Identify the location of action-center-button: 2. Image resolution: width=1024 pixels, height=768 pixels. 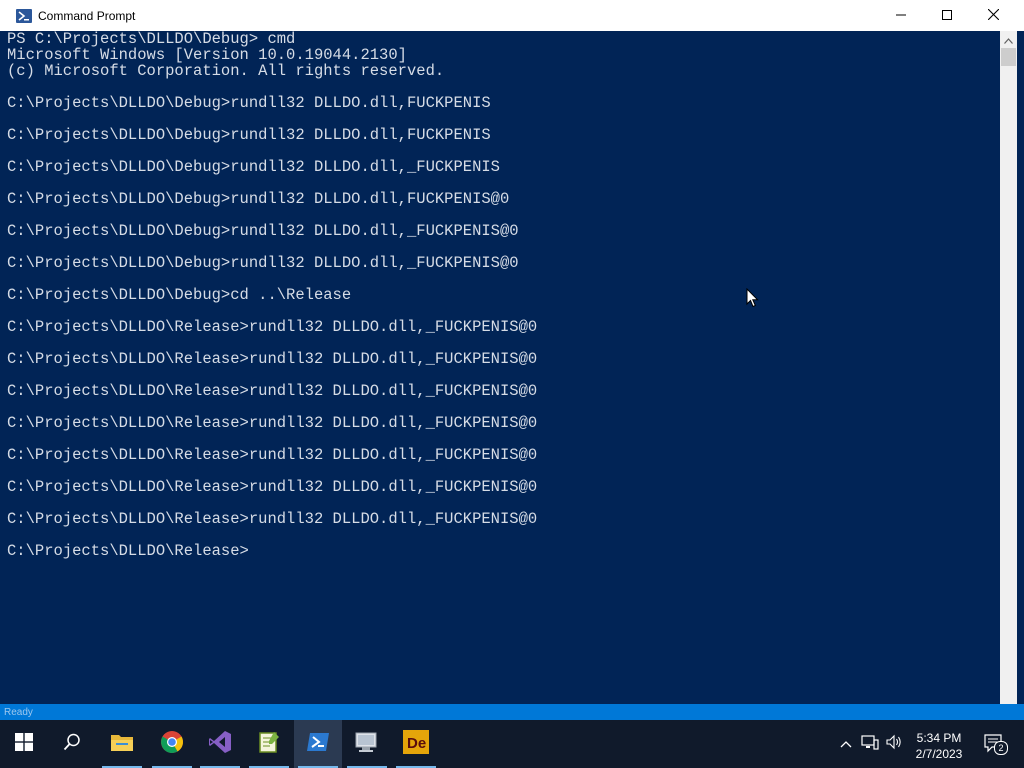
(995, 744).